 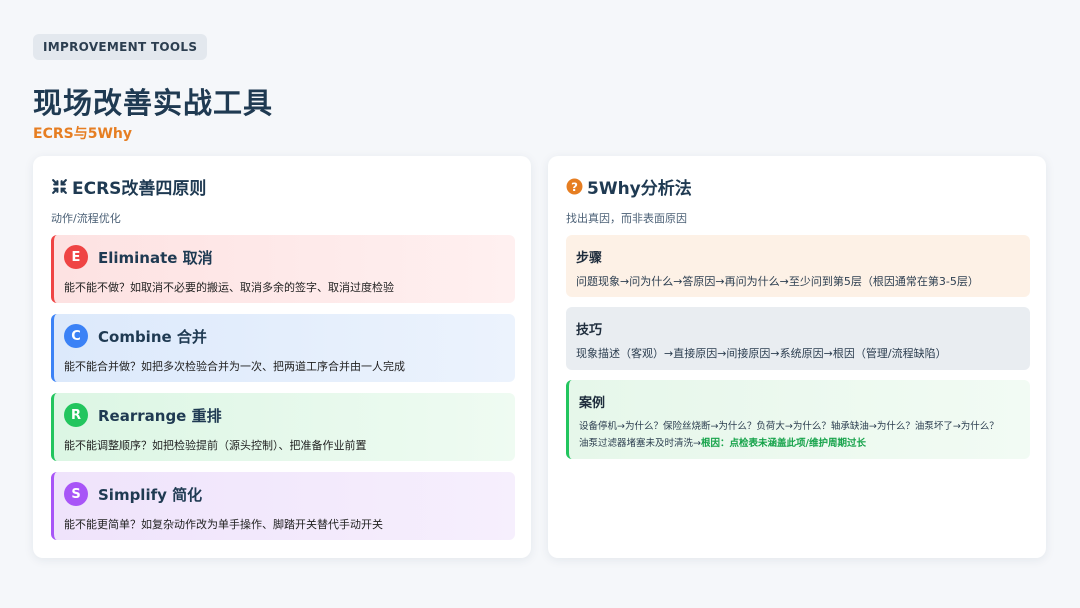 What do you see at coordinates (120, 47) in the screenshot?
I see `section-tag: IMPROVEMENT TOOLS` at bounding box center [120, 47].